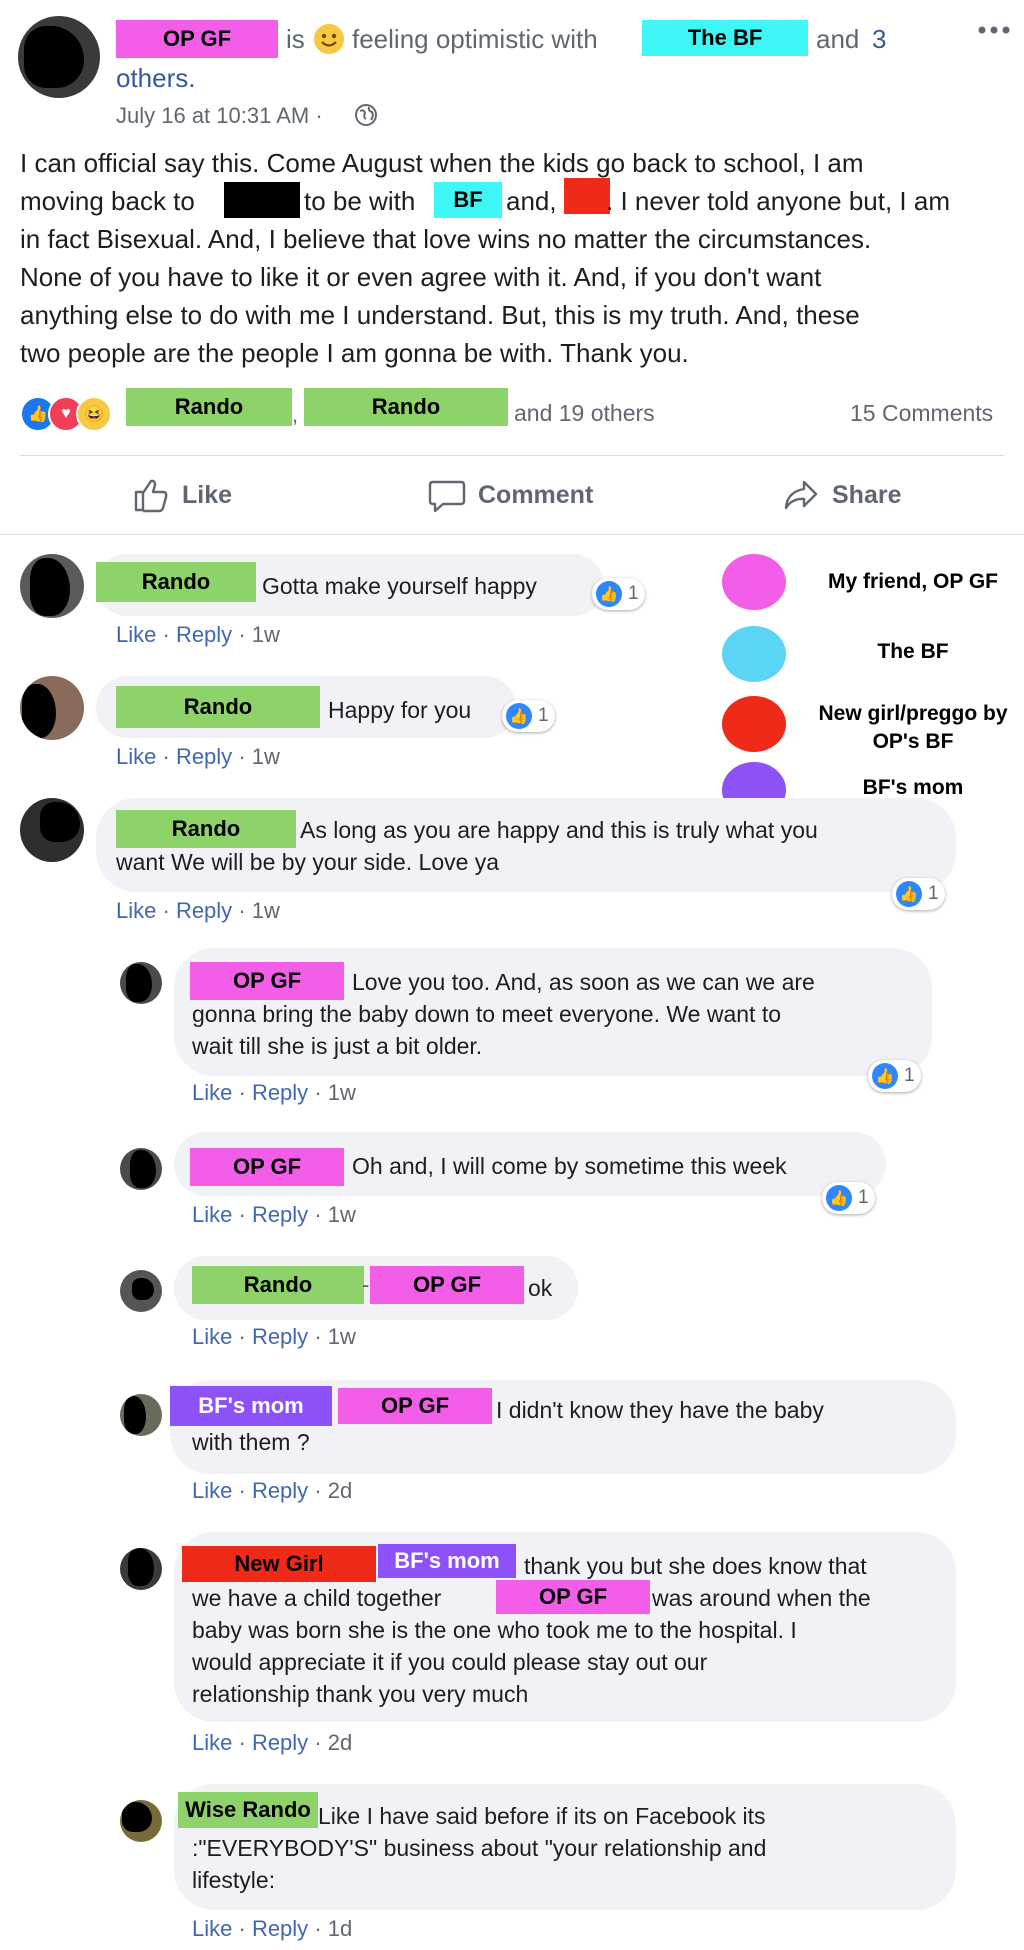 Image resolution: width=1024 pixels, height=1950 pixels. I want to click on legend-label-bf-mom: BF's mom, so click(913, 787).